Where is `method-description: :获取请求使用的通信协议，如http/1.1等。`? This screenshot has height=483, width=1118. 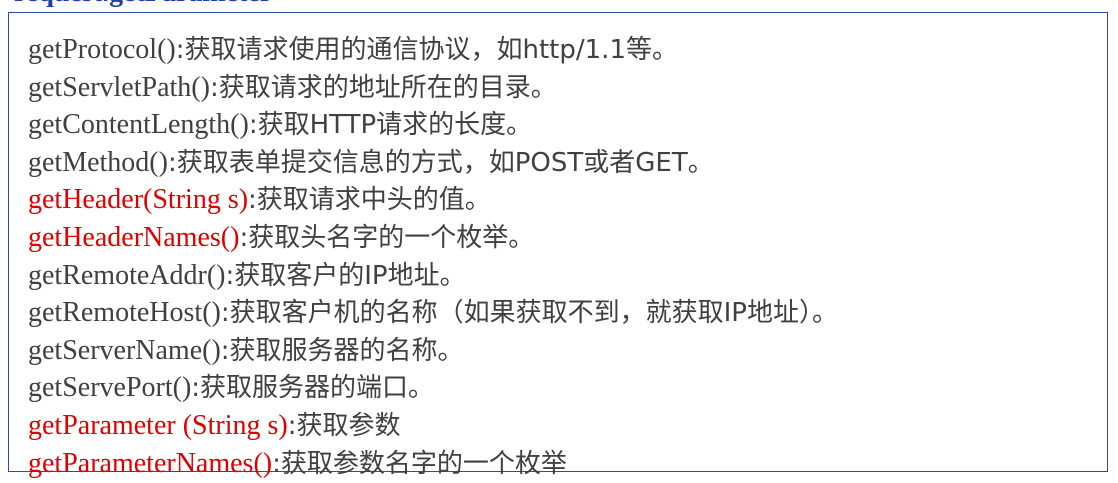
method-description: :获取请求使用的通信协议，如http/1.1等。 is located at coordinates (426, 50).